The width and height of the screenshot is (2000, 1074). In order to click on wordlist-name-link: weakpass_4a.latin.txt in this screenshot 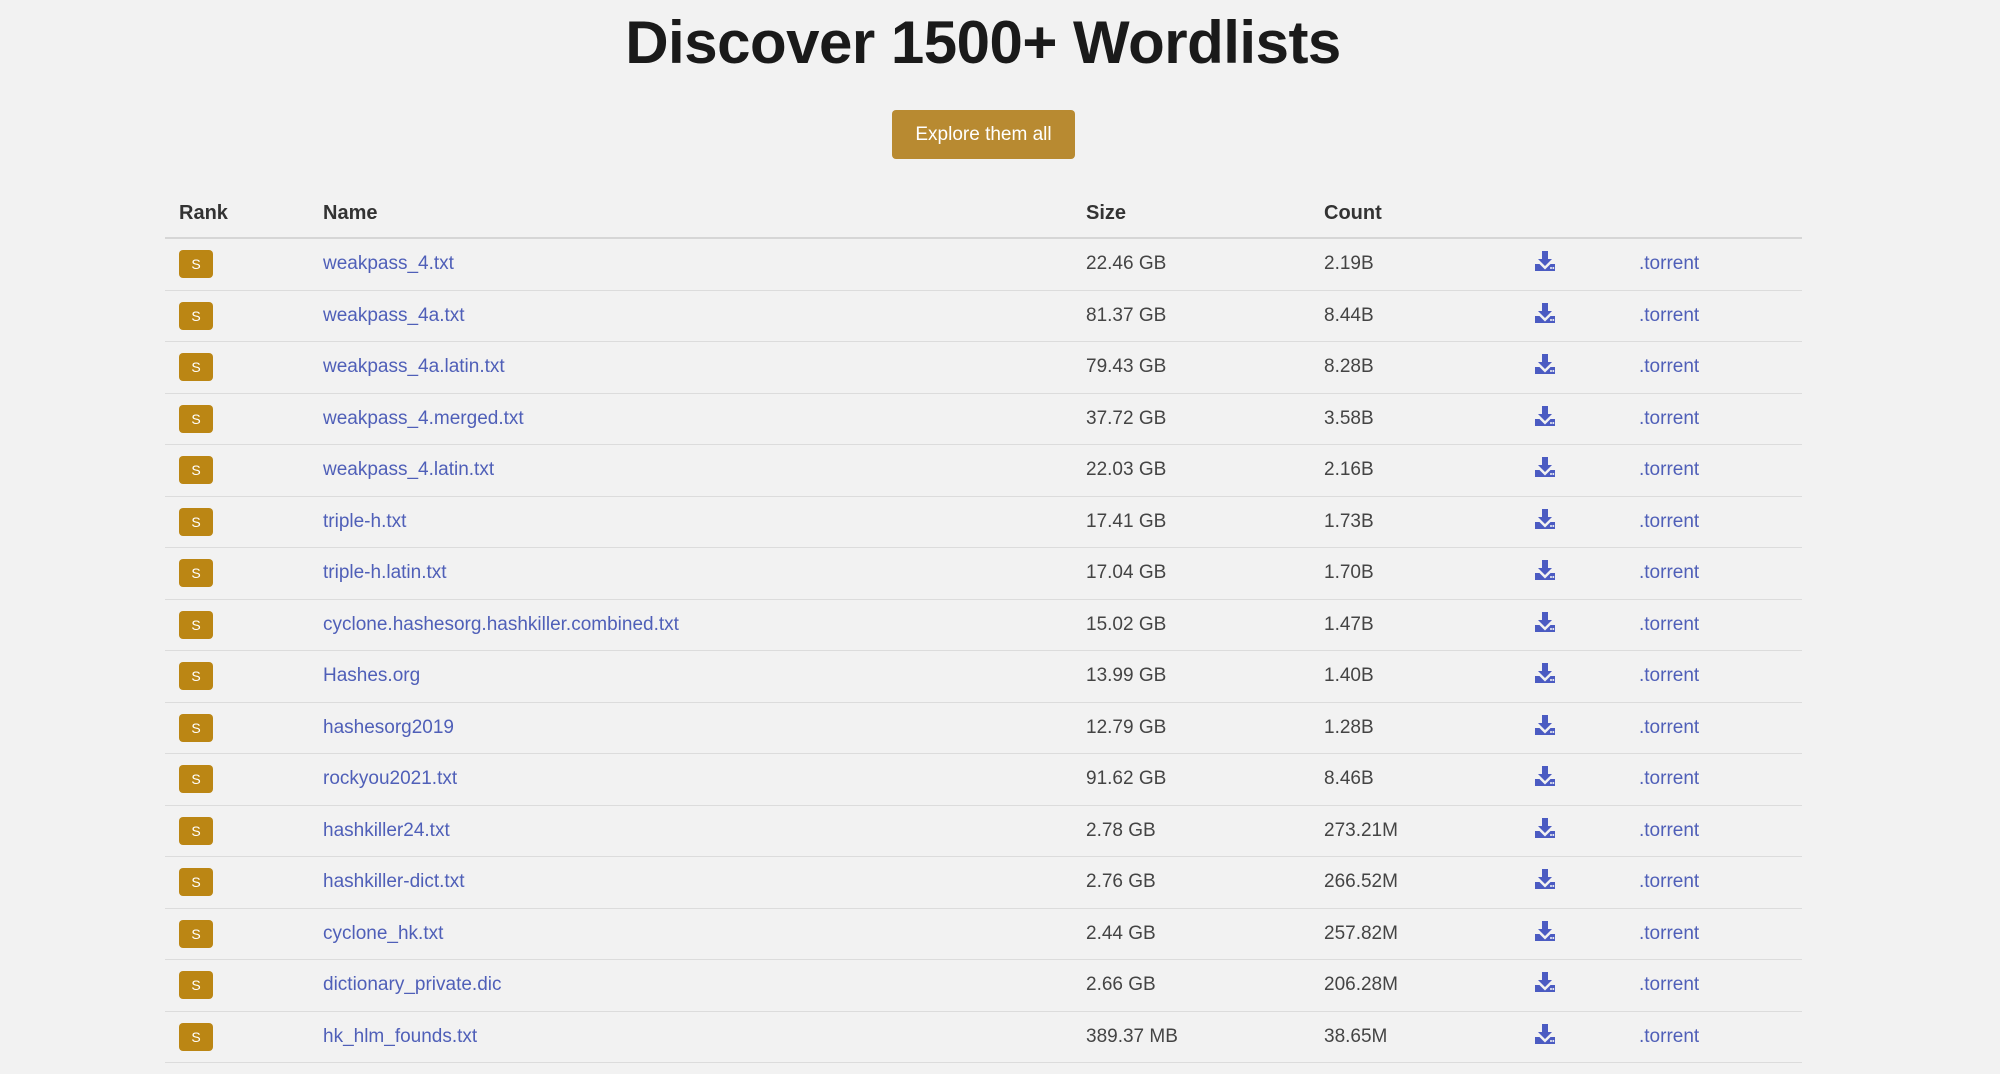, I will do `click(414, 366)`.